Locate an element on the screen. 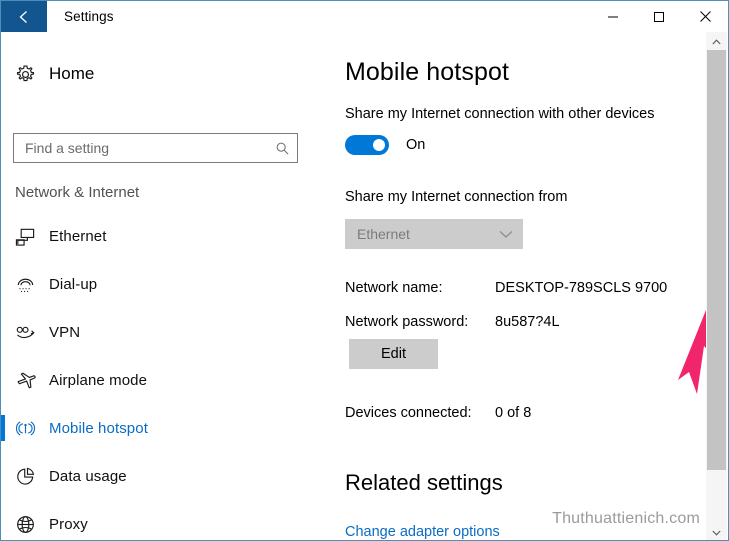  network-name-value: DESKTOP-789SCLS 9700 is located at coordinates (581, 288).